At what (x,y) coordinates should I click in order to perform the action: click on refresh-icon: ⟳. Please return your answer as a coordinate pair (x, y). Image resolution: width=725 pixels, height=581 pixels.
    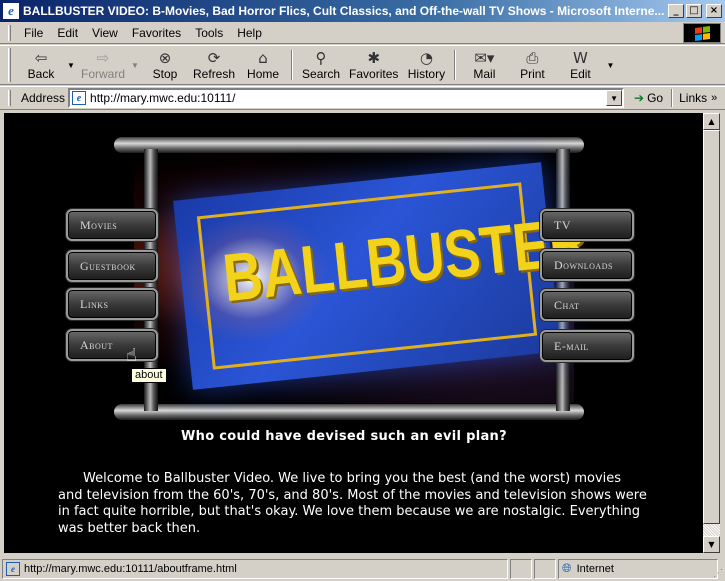
    Looking at the image, I should click on (214, 58).